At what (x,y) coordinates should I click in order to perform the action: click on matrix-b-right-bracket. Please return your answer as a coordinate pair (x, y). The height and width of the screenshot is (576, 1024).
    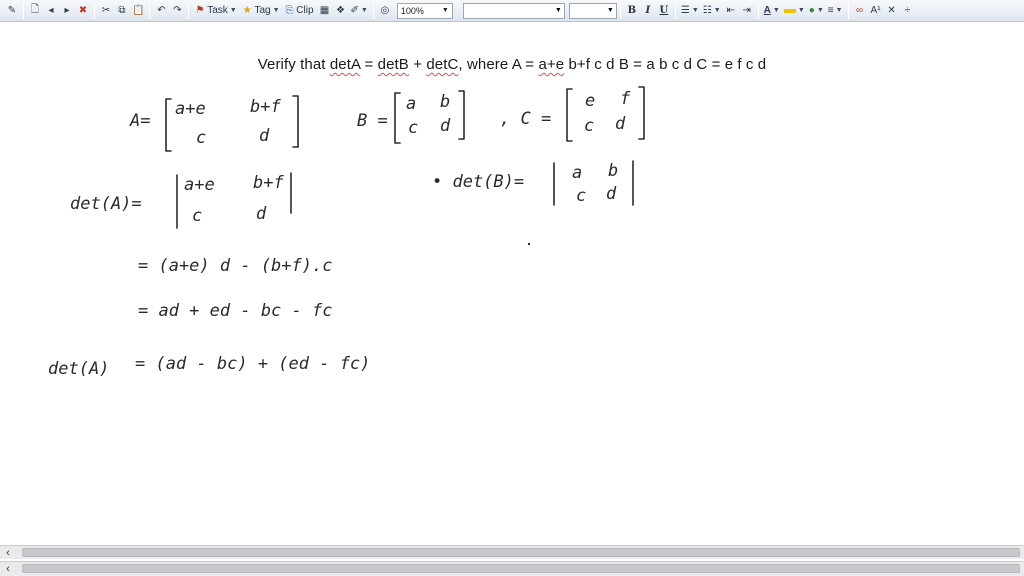
    Looking at the image, I should click on (461, 115).